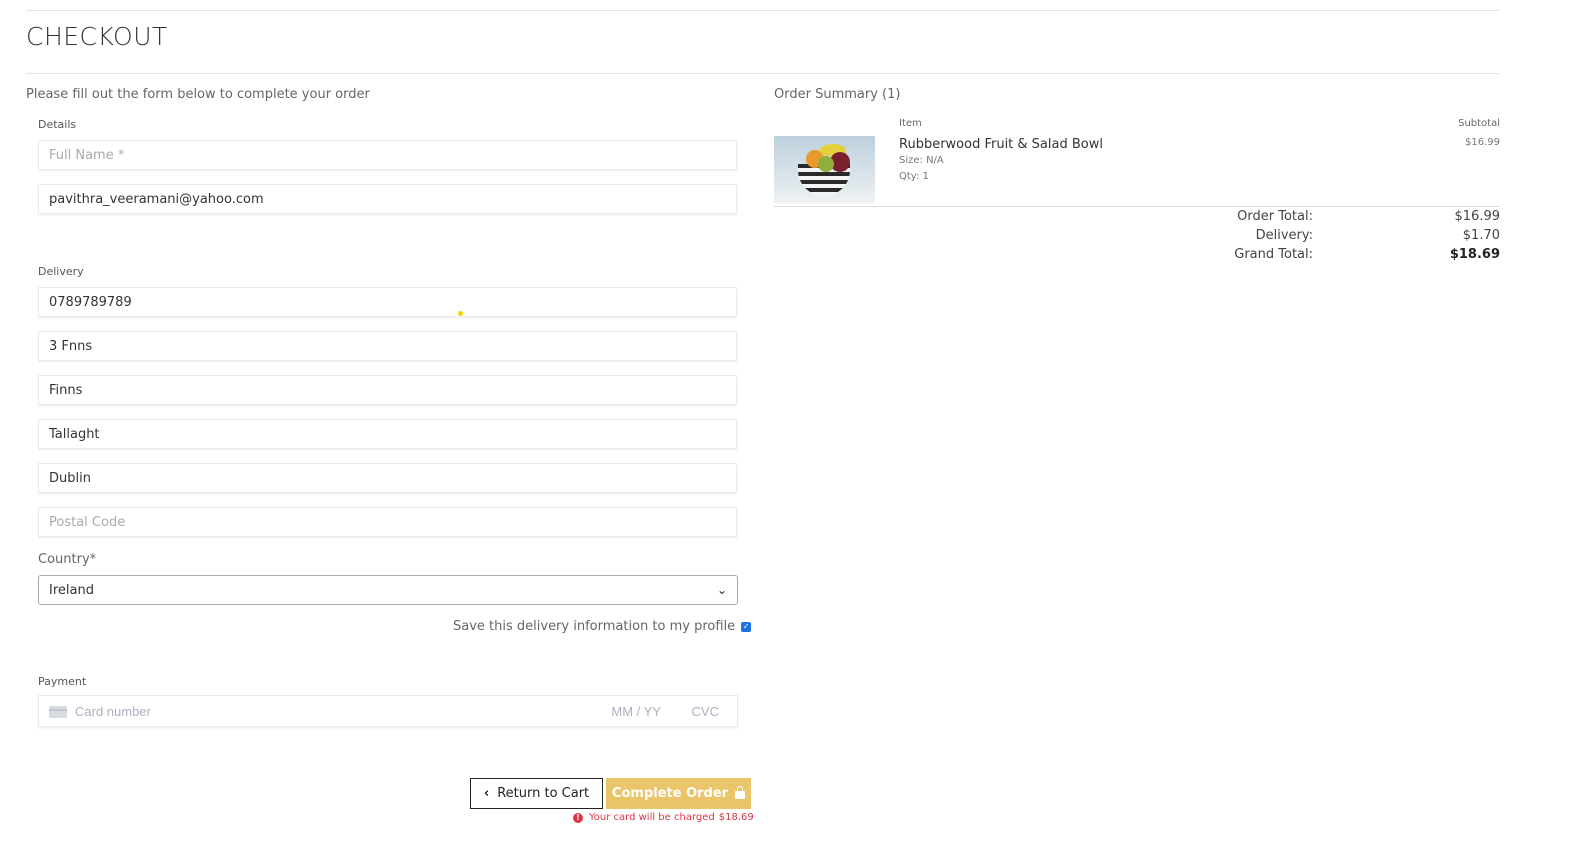 The width and height of the screenshot is (1594, 843). What do you see at coordinates (387, 199) in the screenshot?
I see `email-input` at bounding box center [387, 199].